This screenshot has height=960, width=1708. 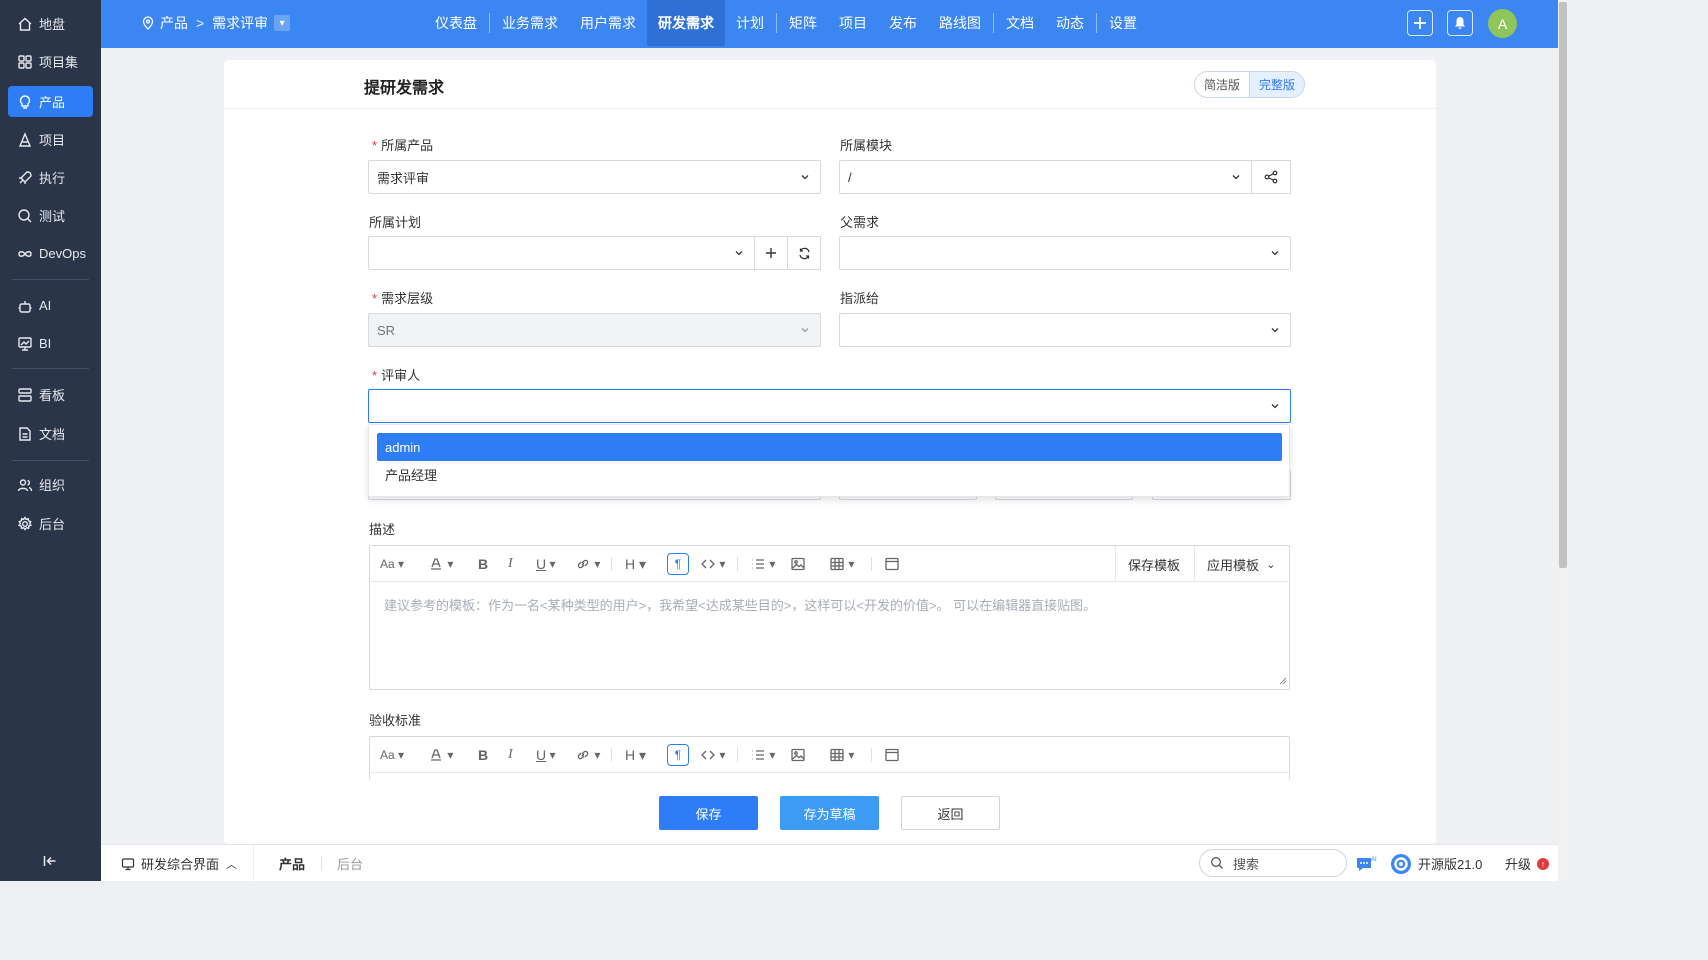 I want to click on notifications-button, so click(x=1460, y=23).